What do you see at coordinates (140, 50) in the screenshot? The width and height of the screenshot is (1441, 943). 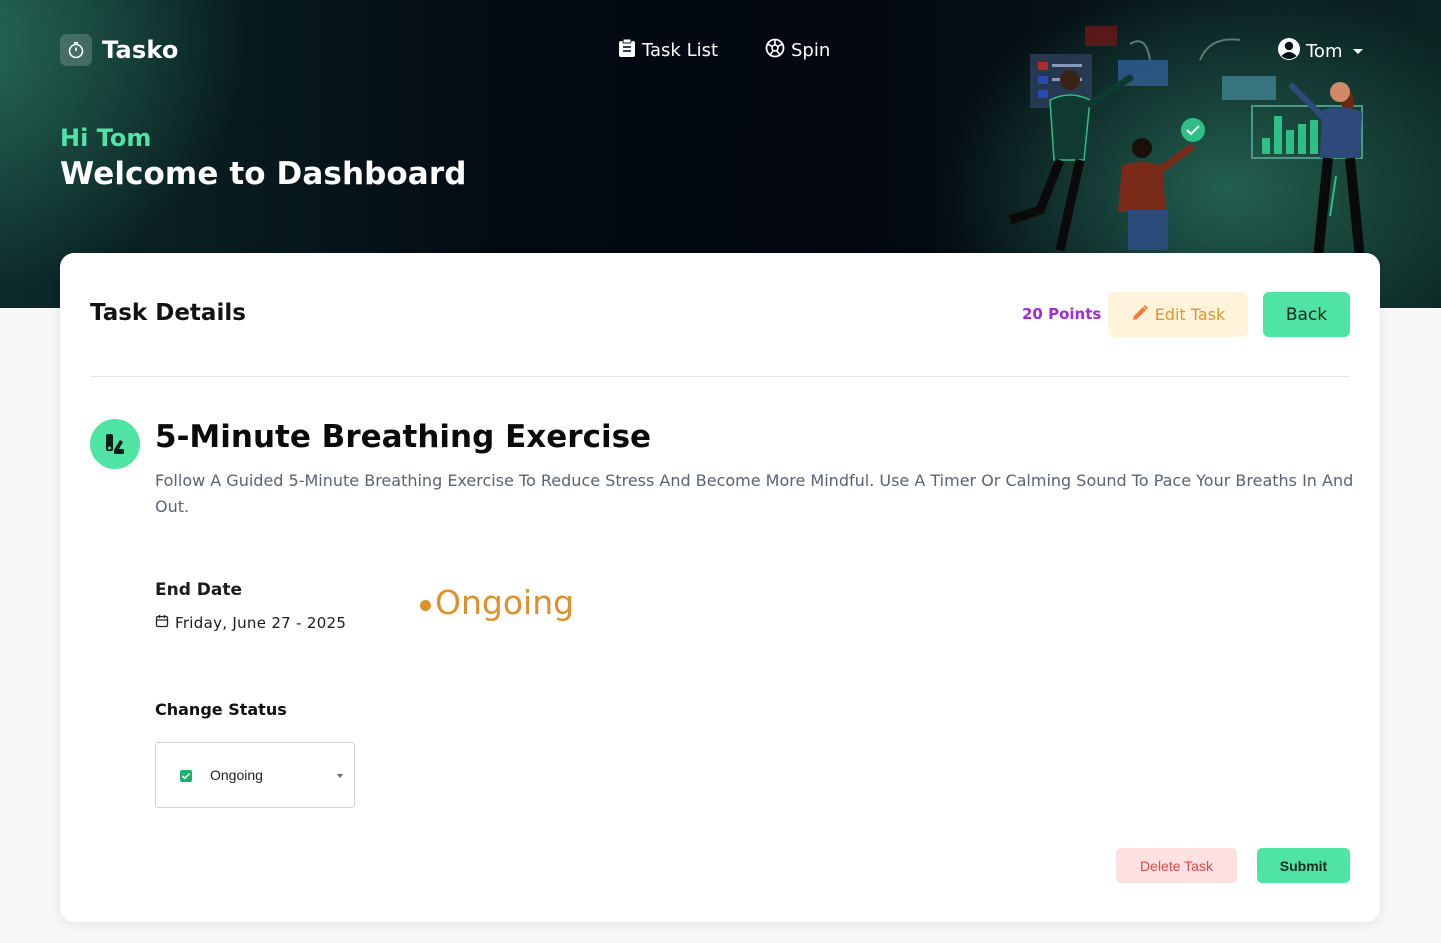 I see `brand-name: Tasko` at bounding box center [140, 50].